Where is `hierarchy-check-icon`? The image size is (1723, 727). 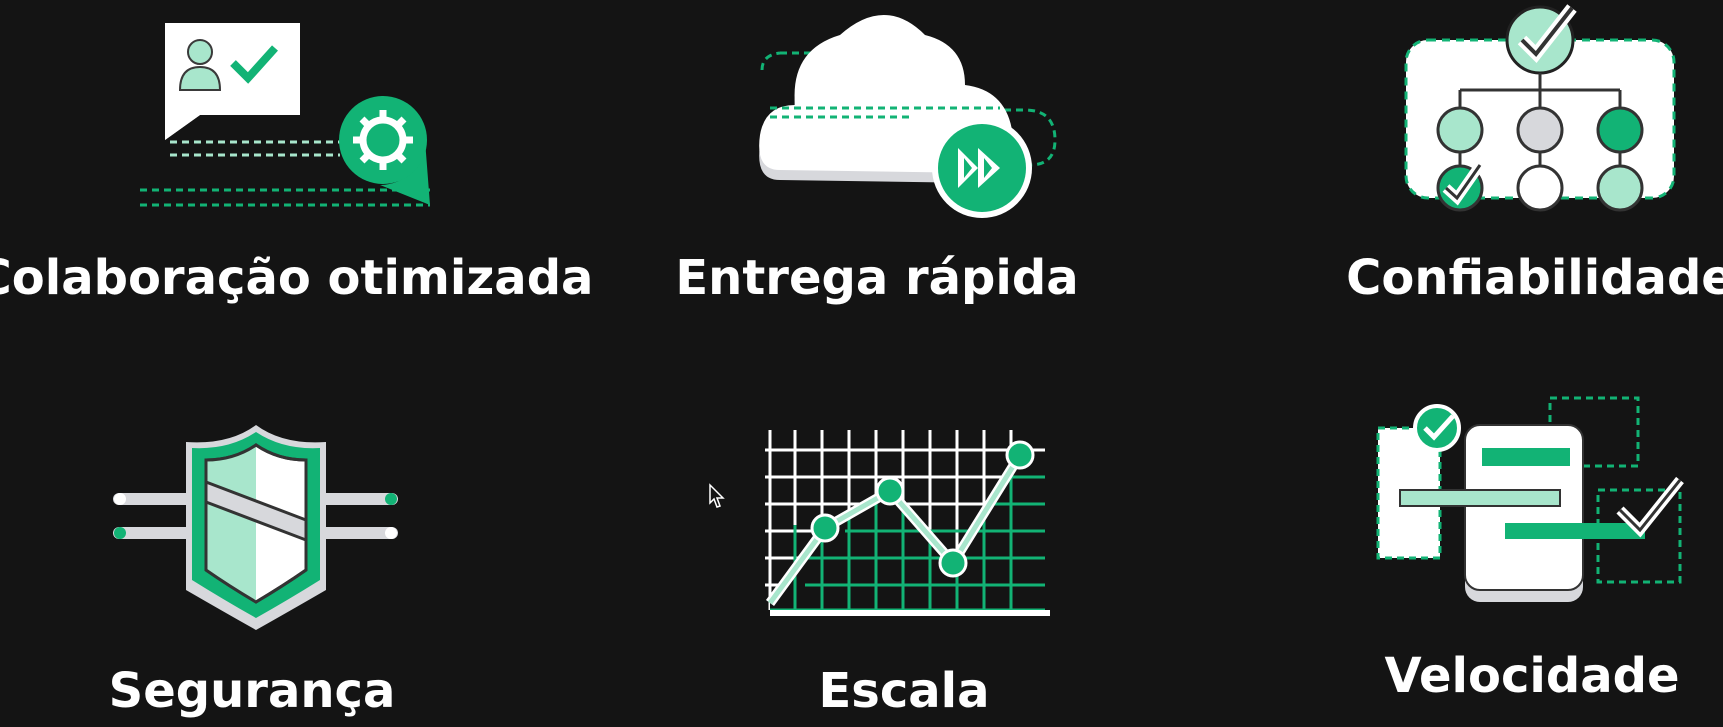 hierarchy-check-icon is located at coordinates (1540, 108).